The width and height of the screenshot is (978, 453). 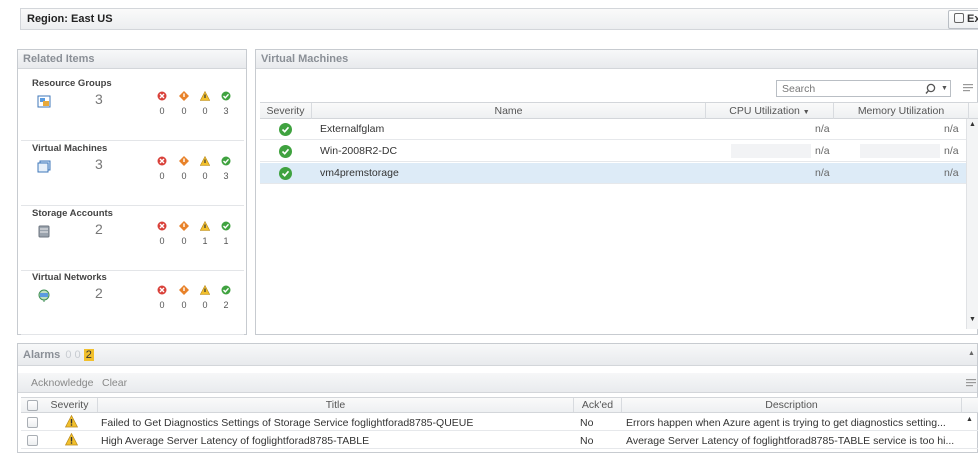 What do you see at coordinates (613, 151) in the screenshot?
I see `vm-table-row: Win-2008R2-DC n/a n/a` at bounding box center [613, 151].